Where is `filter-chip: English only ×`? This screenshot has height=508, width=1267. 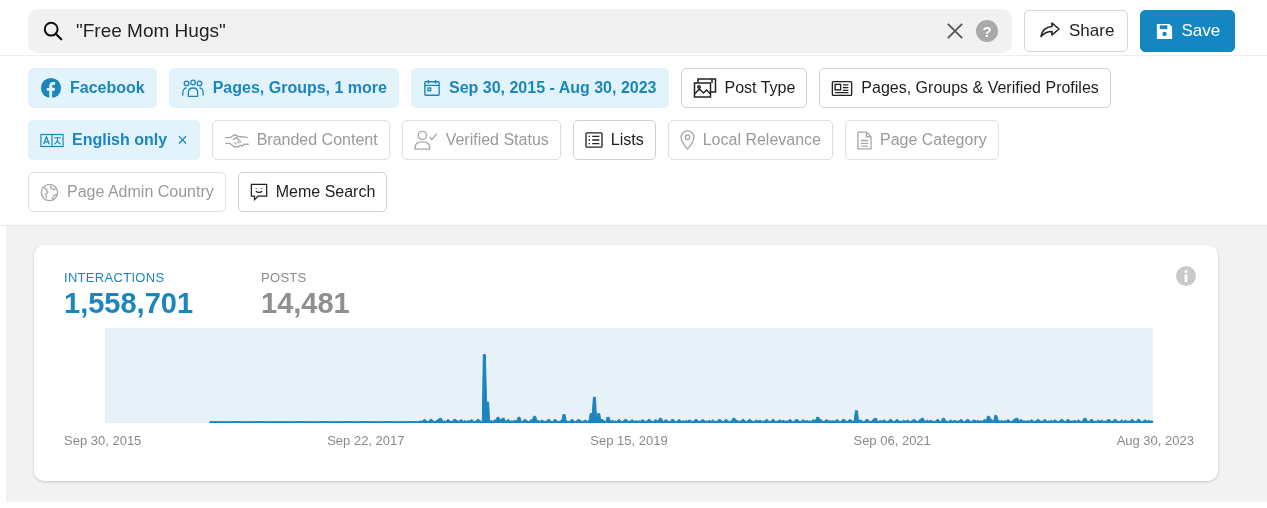
filter-chip: English only × is located at coordinates (114, 140).